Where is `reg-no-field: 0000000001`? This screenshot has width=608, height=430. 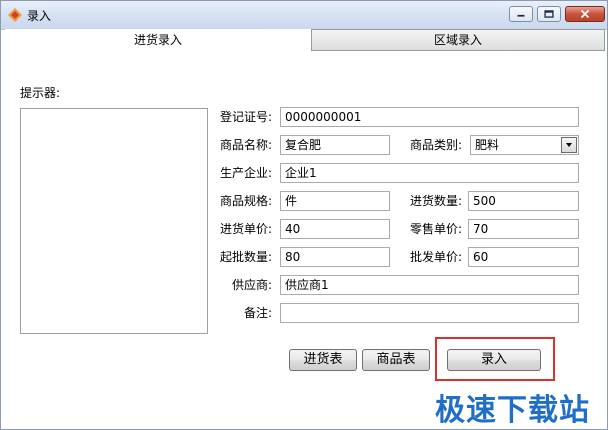
reg-no-field: 0000000001 is located at coordinates (429, 117).